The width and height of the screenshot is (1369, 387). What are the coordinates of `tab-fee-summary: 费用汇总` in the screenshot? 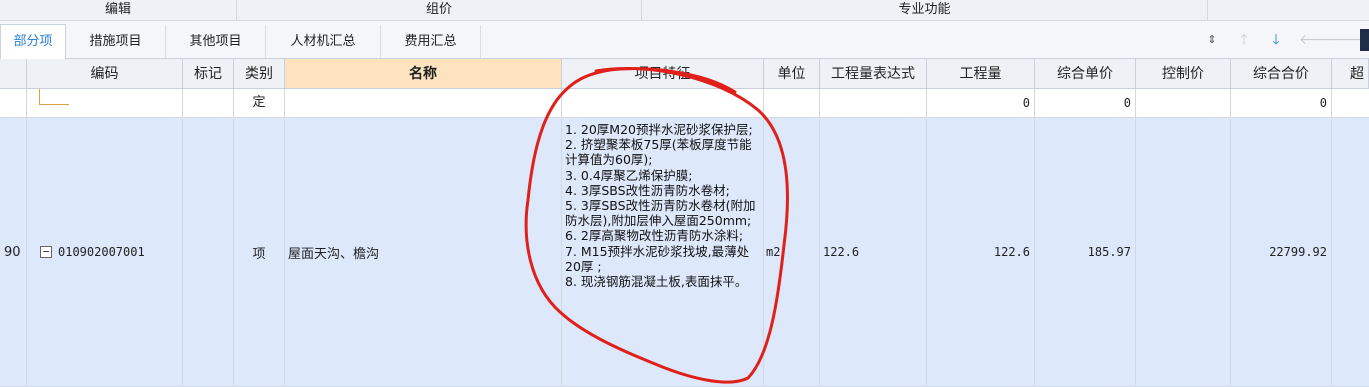 It's located at (431, 41).